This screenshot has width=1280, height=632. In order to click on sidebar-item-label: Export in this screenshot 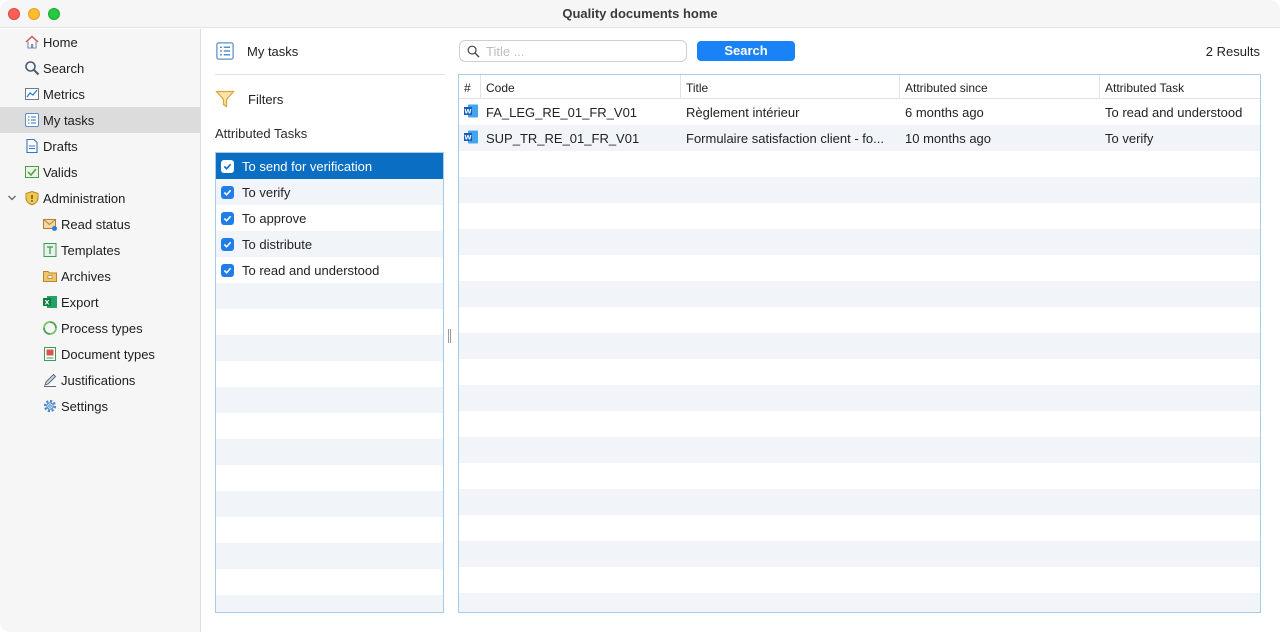, I will do `click(80, 302)`.